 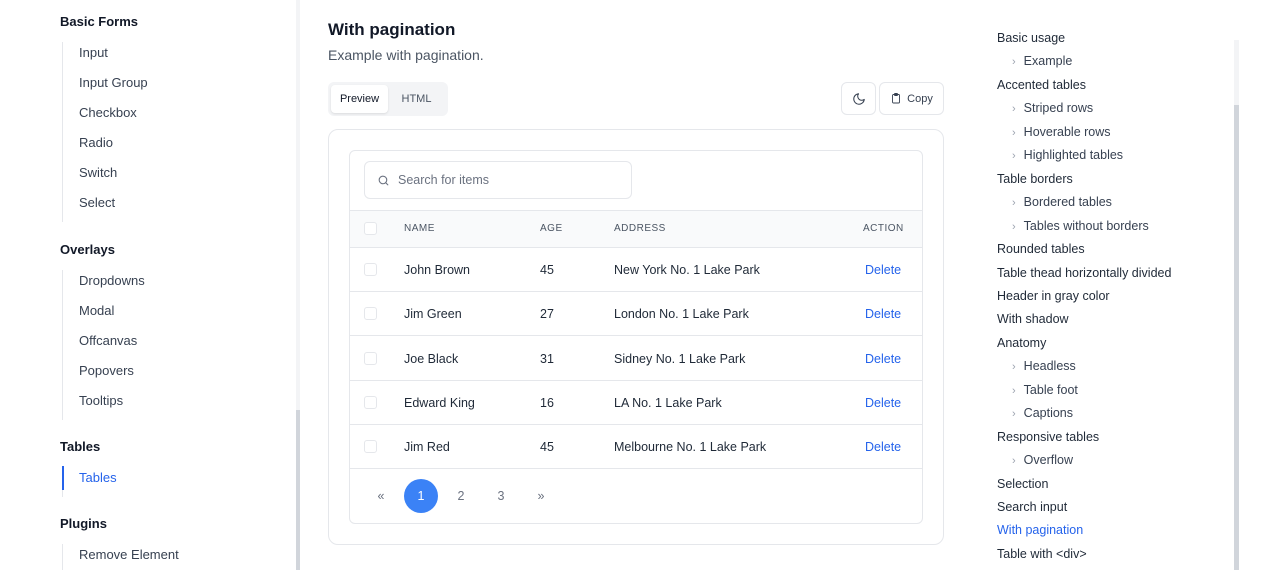 I want to click on sidebar-group-tables: Tables Tables, so click(x=88, y=467).